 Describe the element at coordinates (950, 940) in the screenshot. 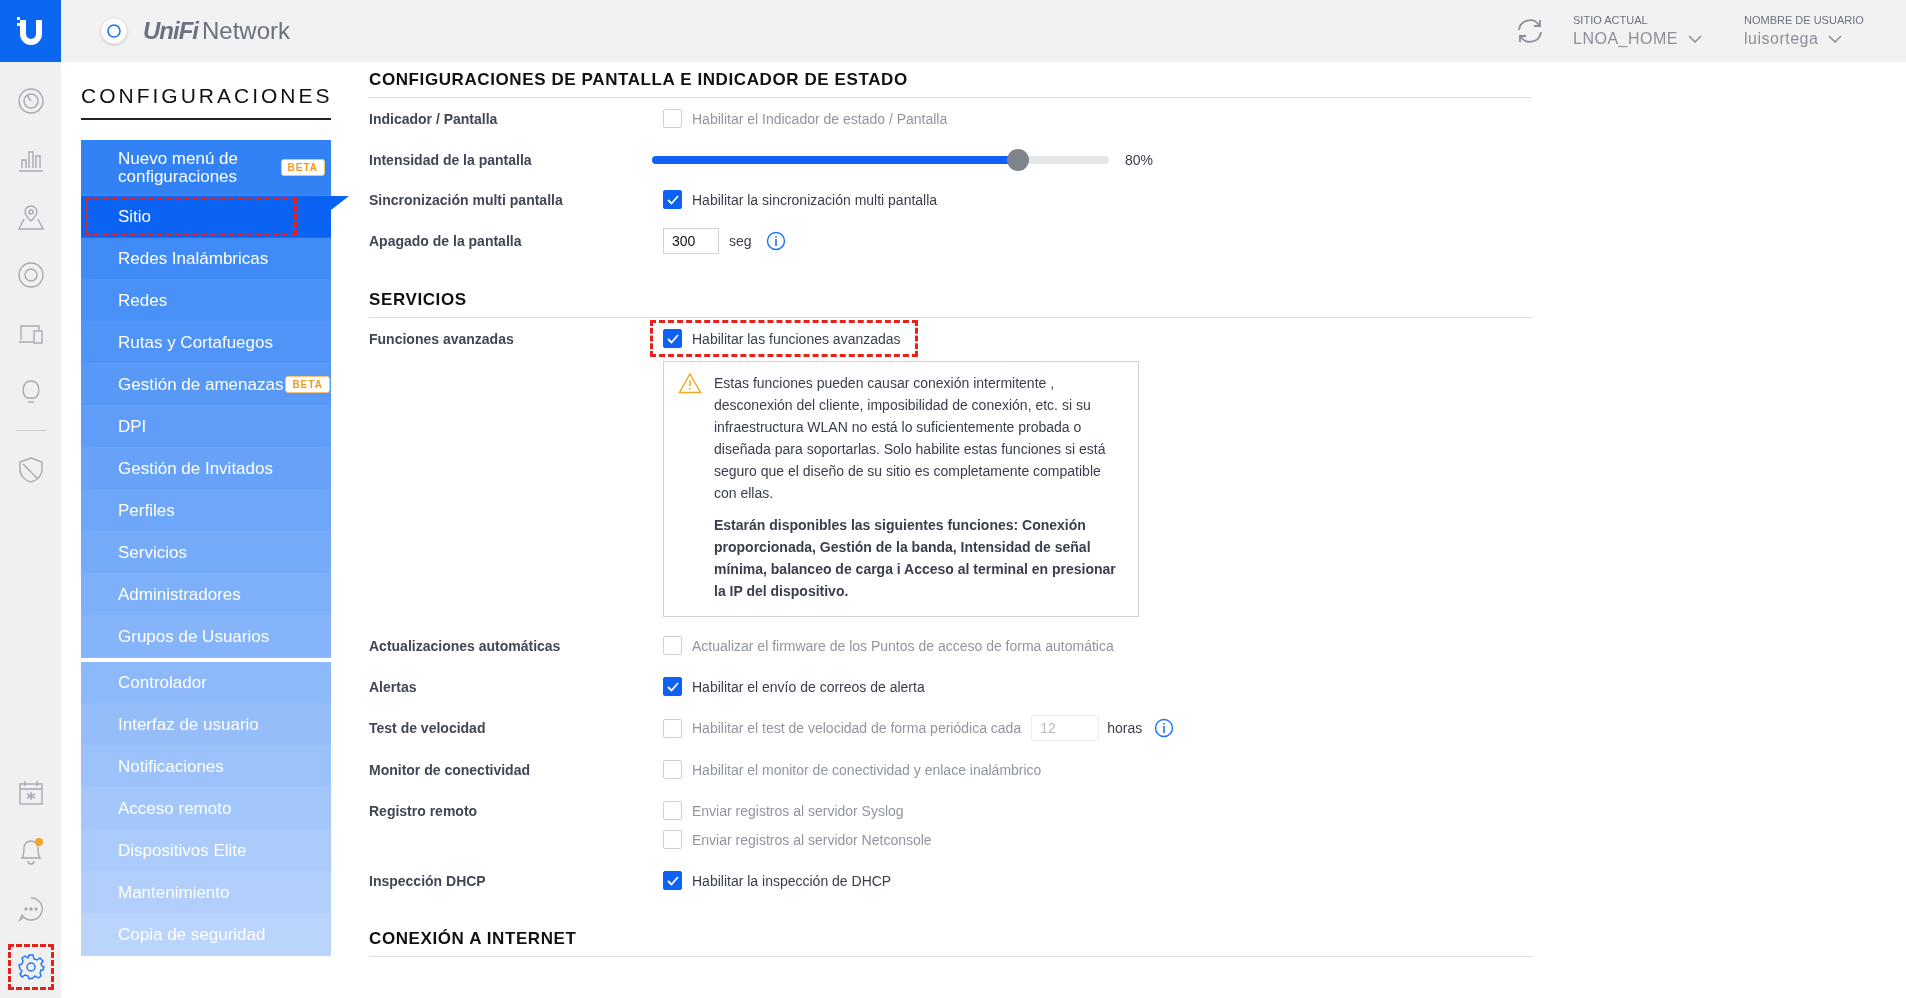

I see `section-title: CONEXIÓN A INTERNET` at that location.